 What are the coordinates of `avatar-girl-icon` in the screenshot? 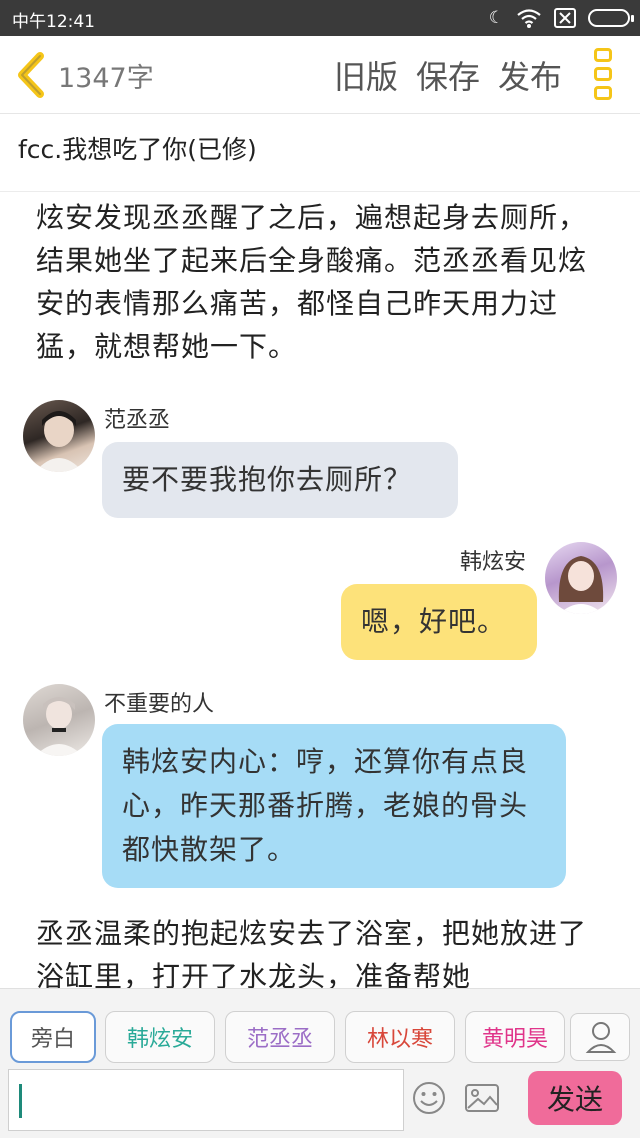 It's located at (581, 585).